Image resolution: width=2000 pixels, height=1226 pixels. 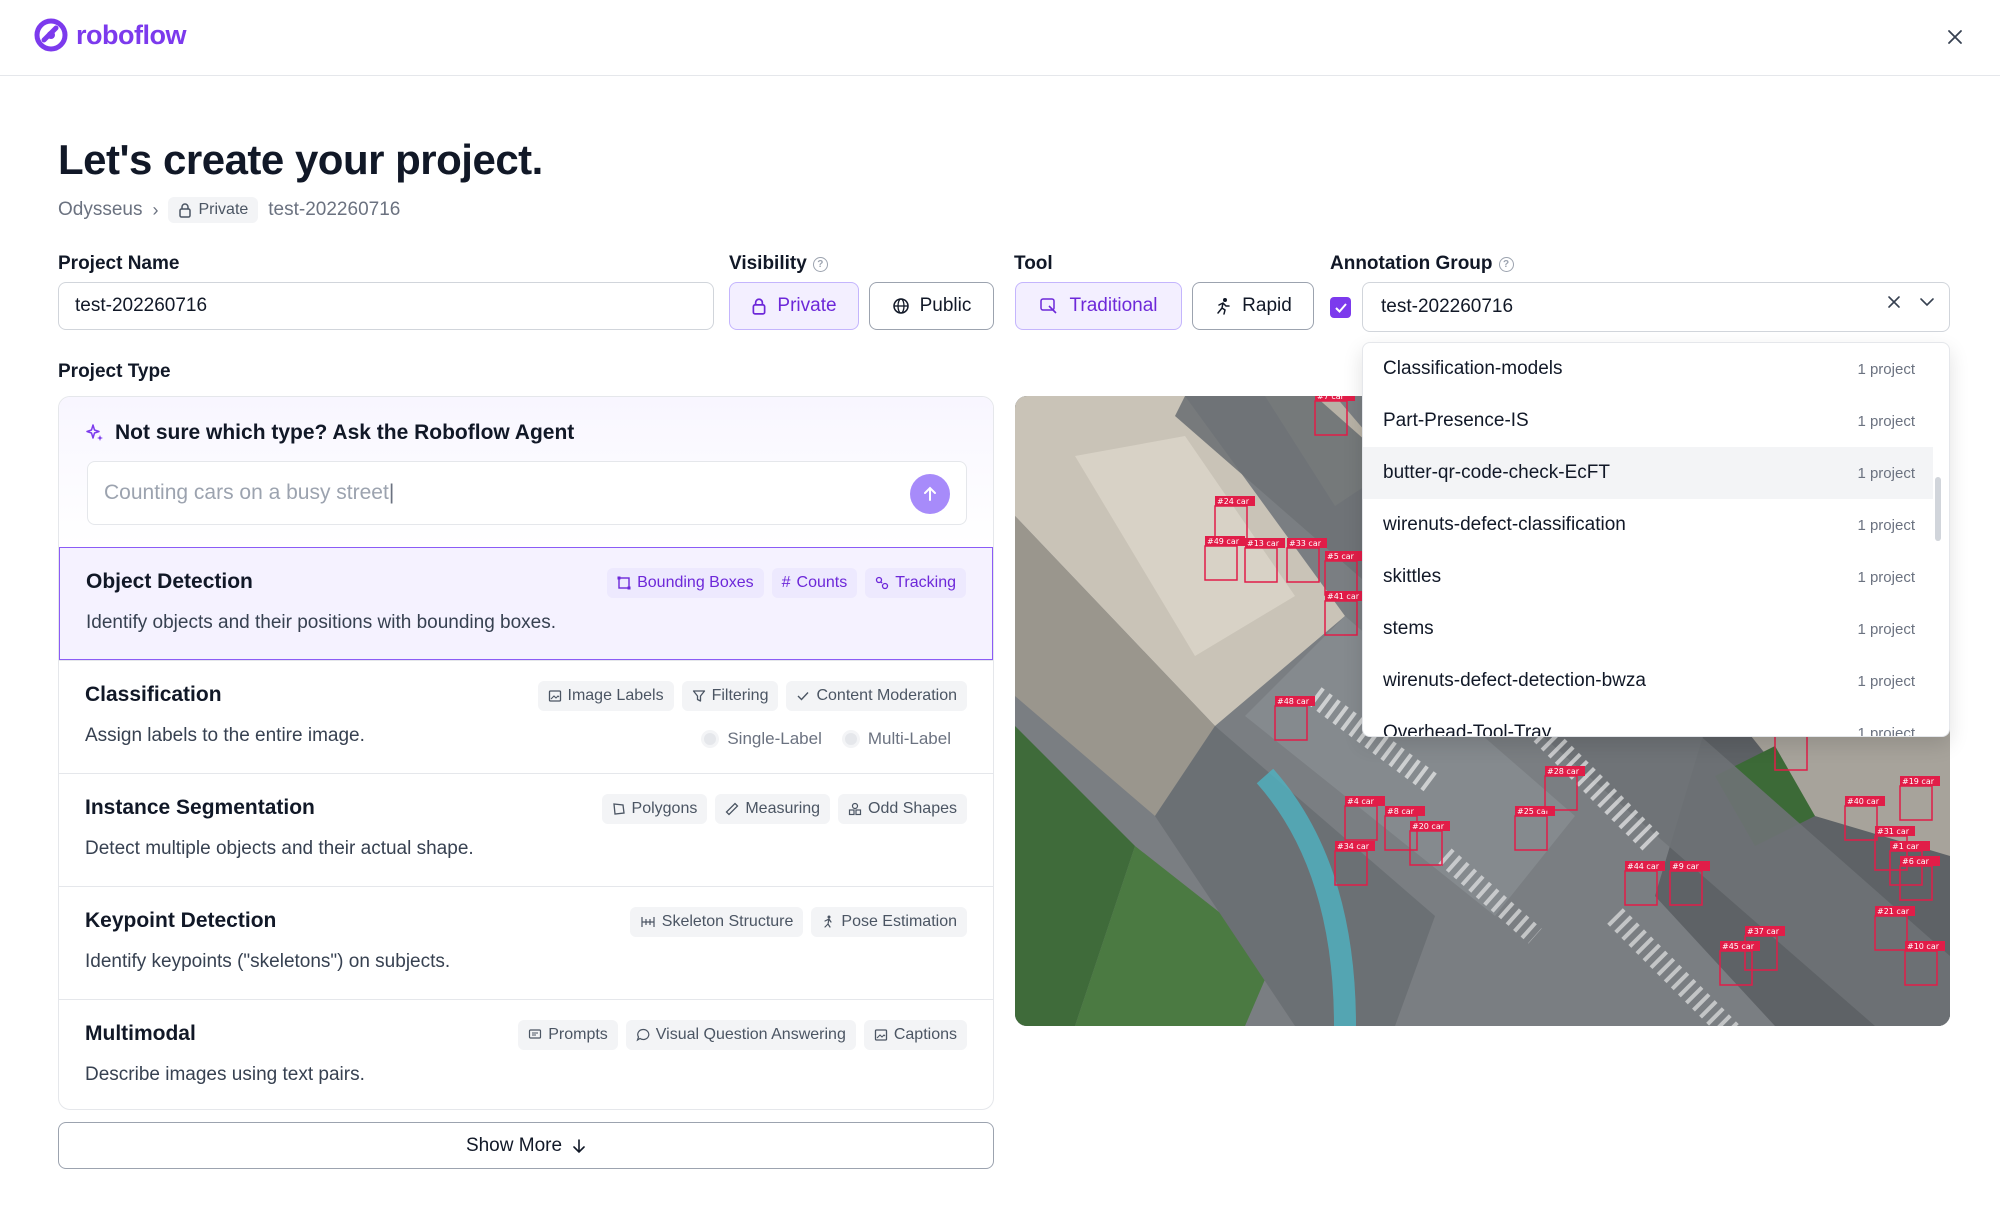 I want to click on dropdown-option: wirenuts-defect-classification 1 project, so click(x=1648, y=525).